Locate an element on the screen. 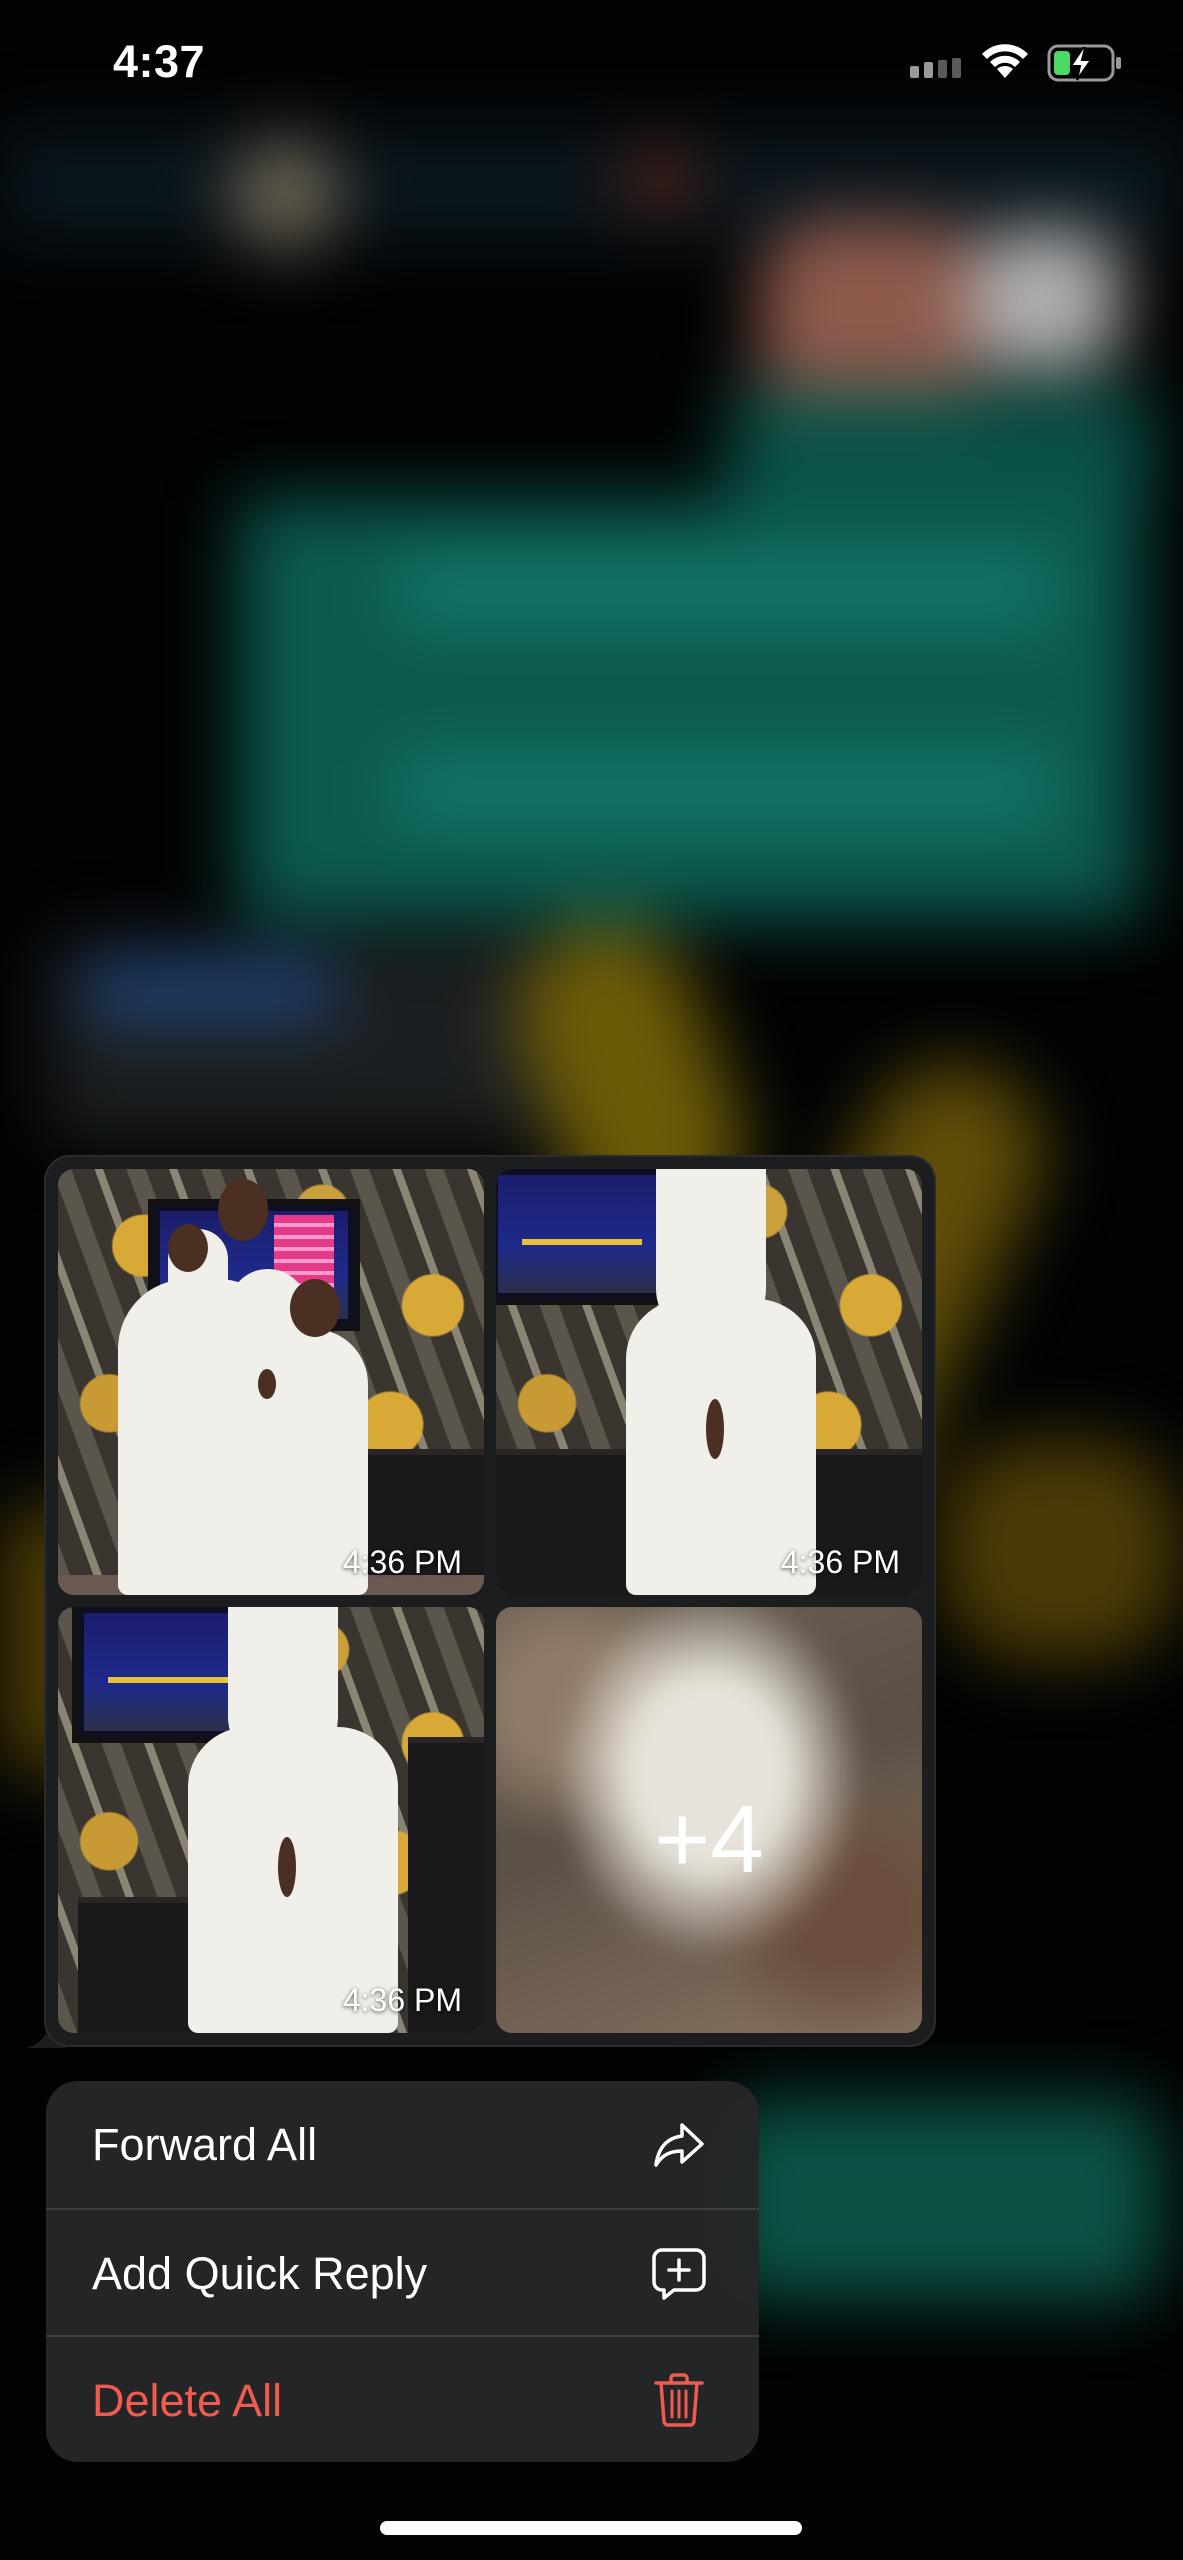  menu-item-forward-all: Forward All is located at coordinates (402, 2144).